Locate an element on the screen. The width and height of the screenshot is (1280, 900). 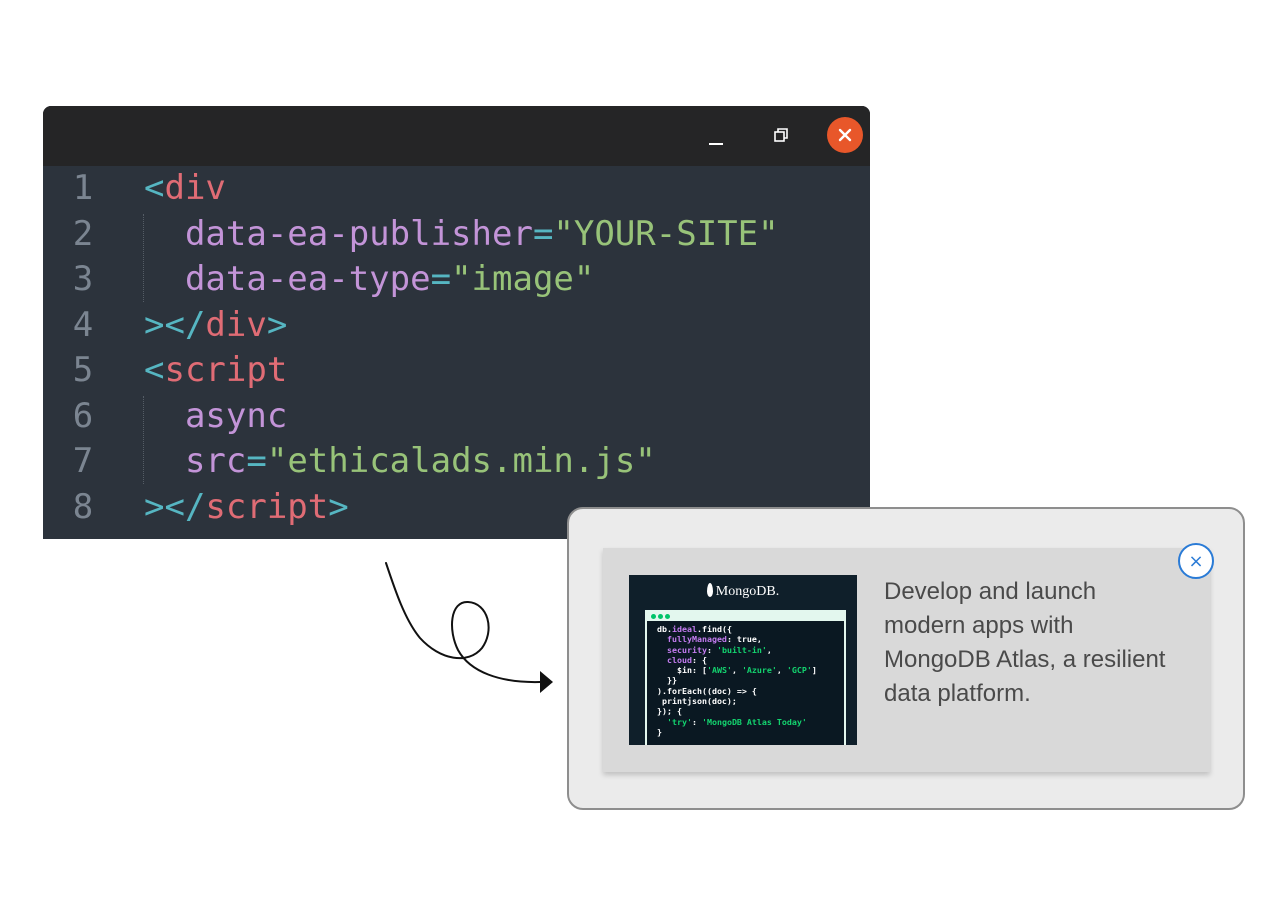
ad-code-token: 'MongoDB Atlas Today' is located at coordinates (754, 721).